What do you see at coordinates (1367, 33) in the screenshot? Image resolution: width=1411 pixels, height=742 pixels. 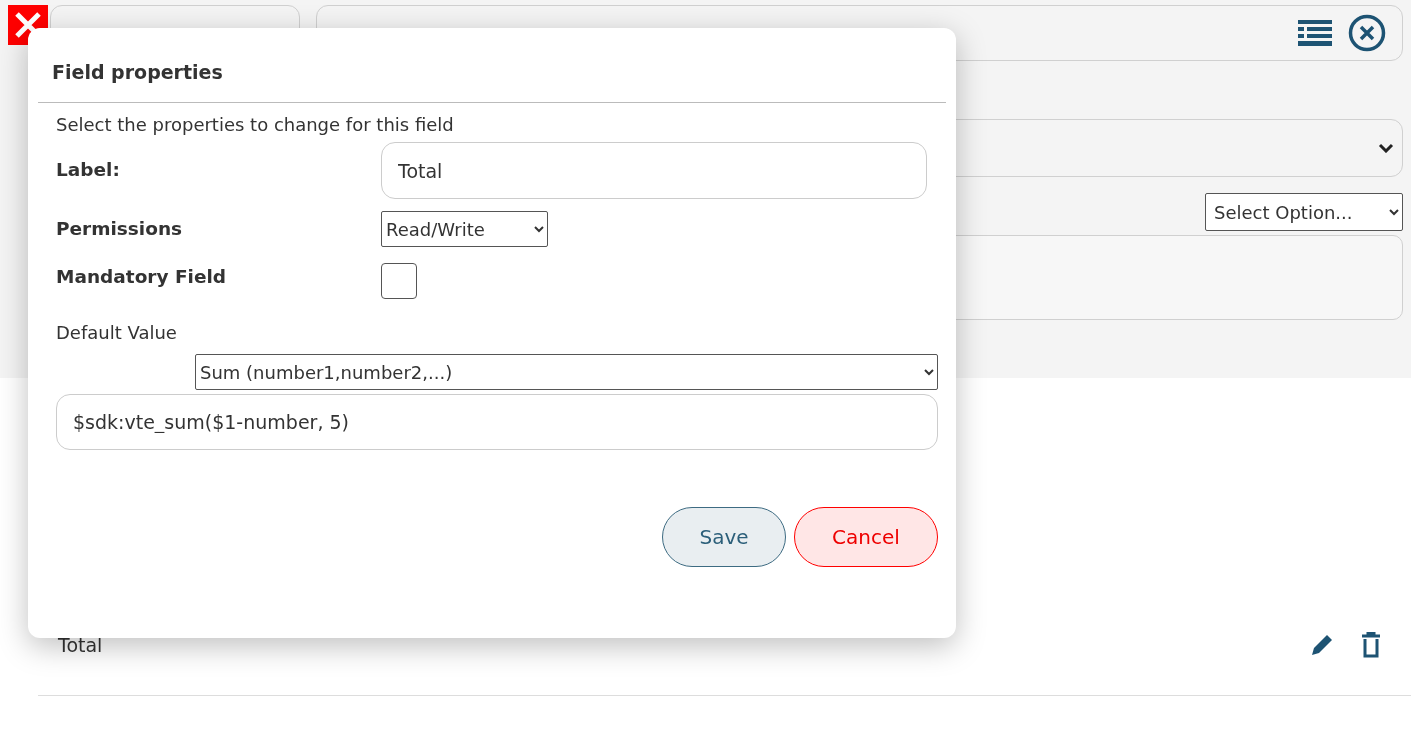 I see `close-icon` at bounding box center [1367, 33].